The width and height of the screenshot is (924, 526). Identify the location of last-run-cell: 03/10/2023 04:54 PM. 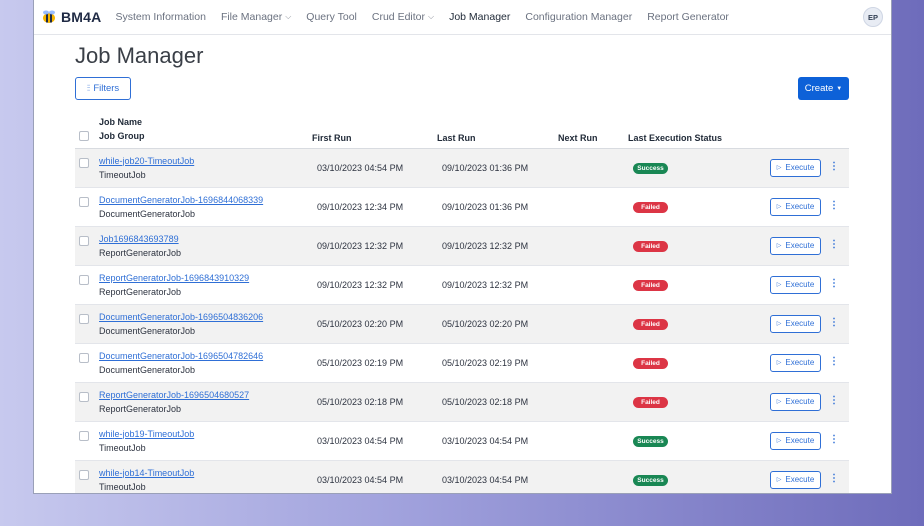
(497, 476).